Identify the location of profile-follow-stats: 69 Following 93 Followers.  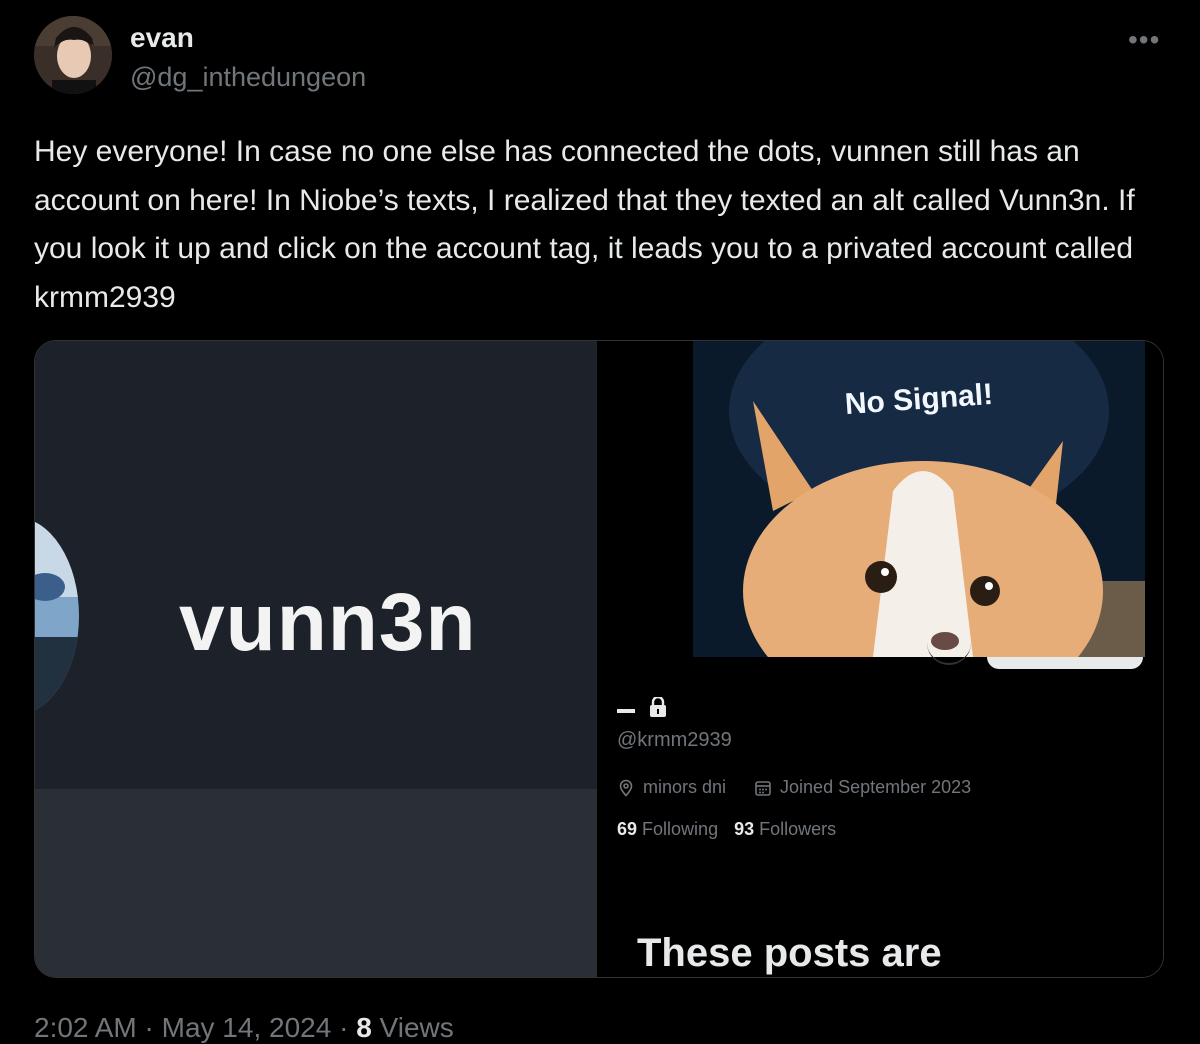
(726, 829).